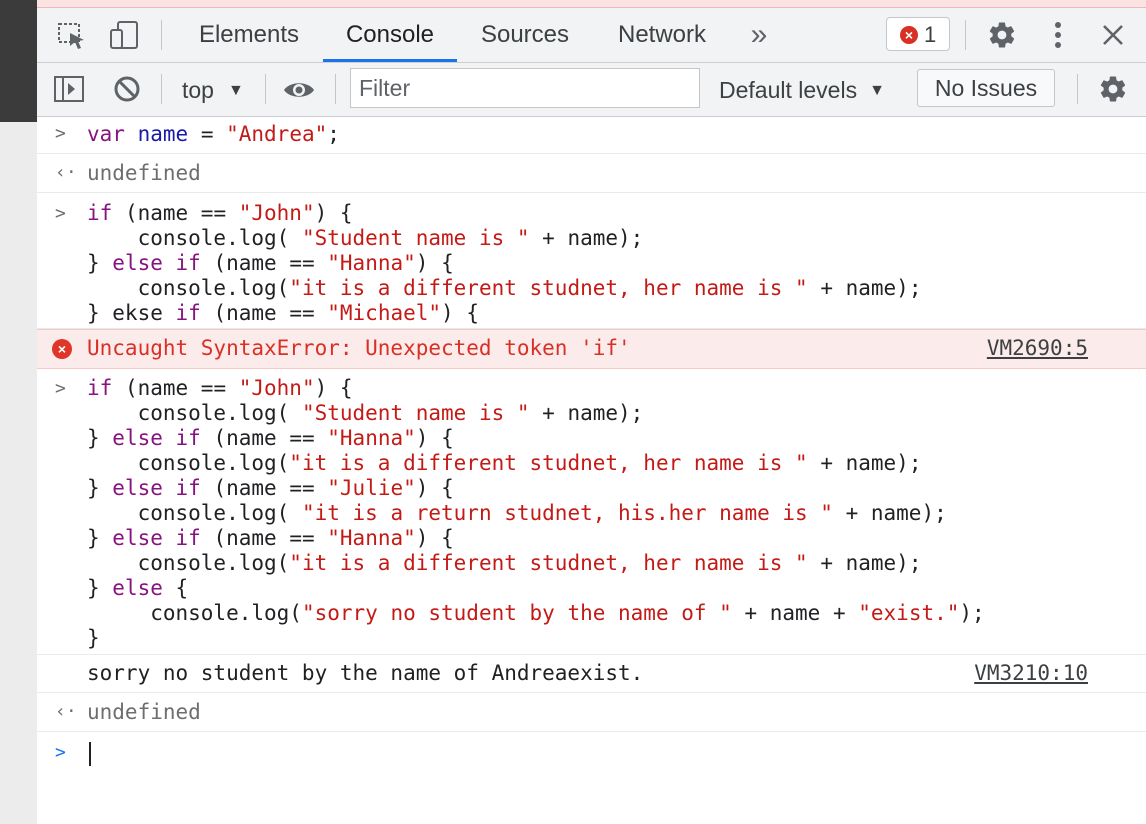 The image size is (1146, 824). What do you see at coordinates (69, 91) in the screenshot?
I see `sidebar-toggle-icon` at bounding box center [69, 91].